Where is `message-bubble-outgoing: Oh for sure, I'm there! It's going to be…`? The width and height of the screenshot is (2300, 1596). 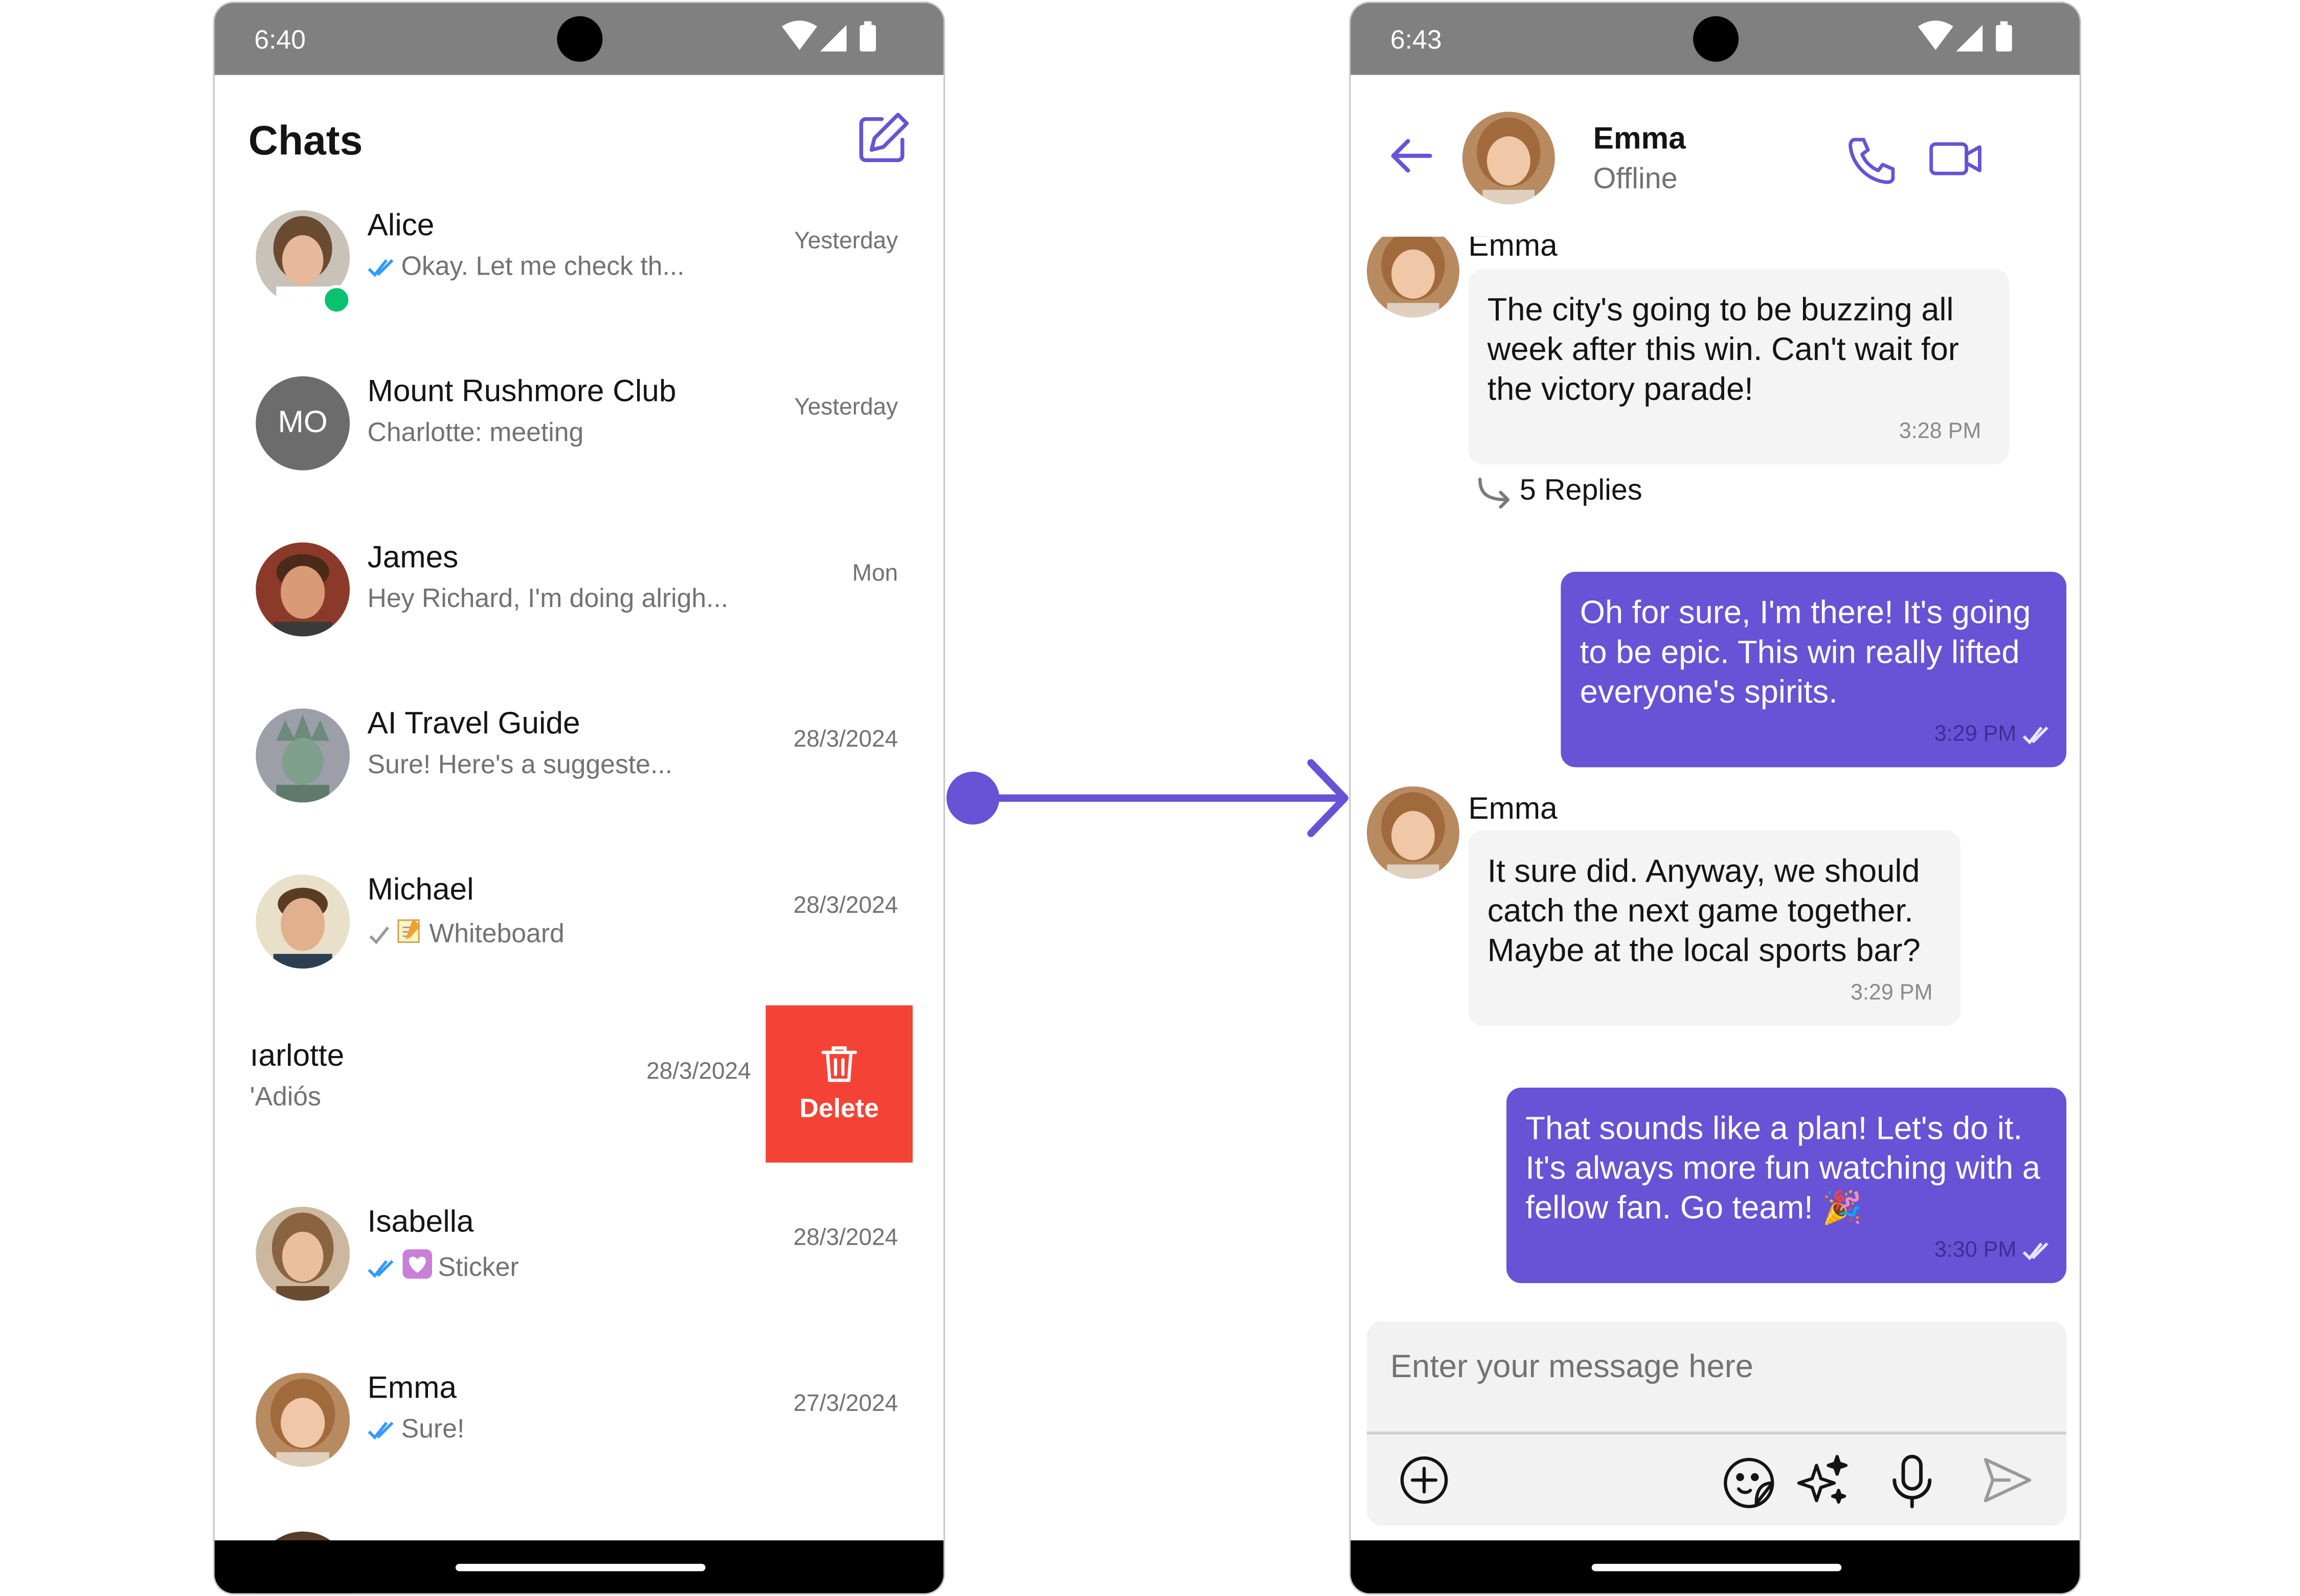
message-bubble-outgoing: Oh for sure, I'm there! It's going to be… is located at coordinates (1814, 670).